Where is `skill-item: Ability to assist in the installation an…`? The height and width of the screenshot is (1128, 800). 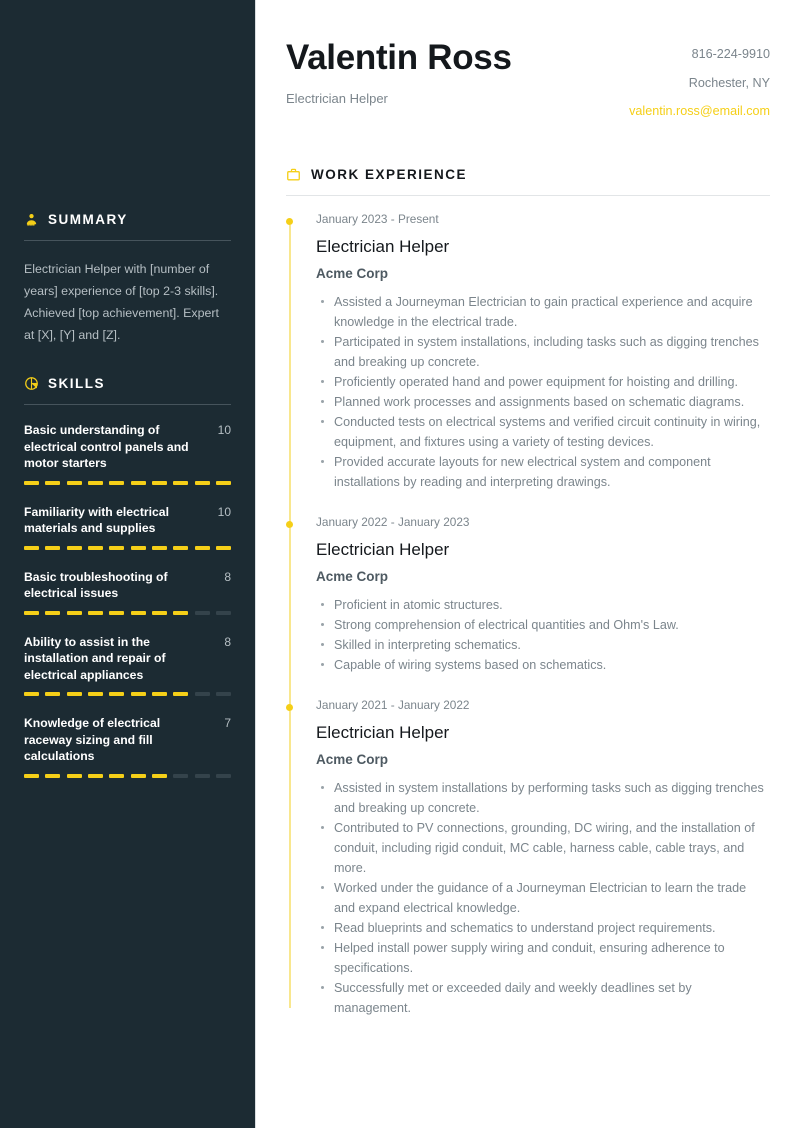
skill-item: Ability to assist in the installation an… is located at coordinates (127, 665).